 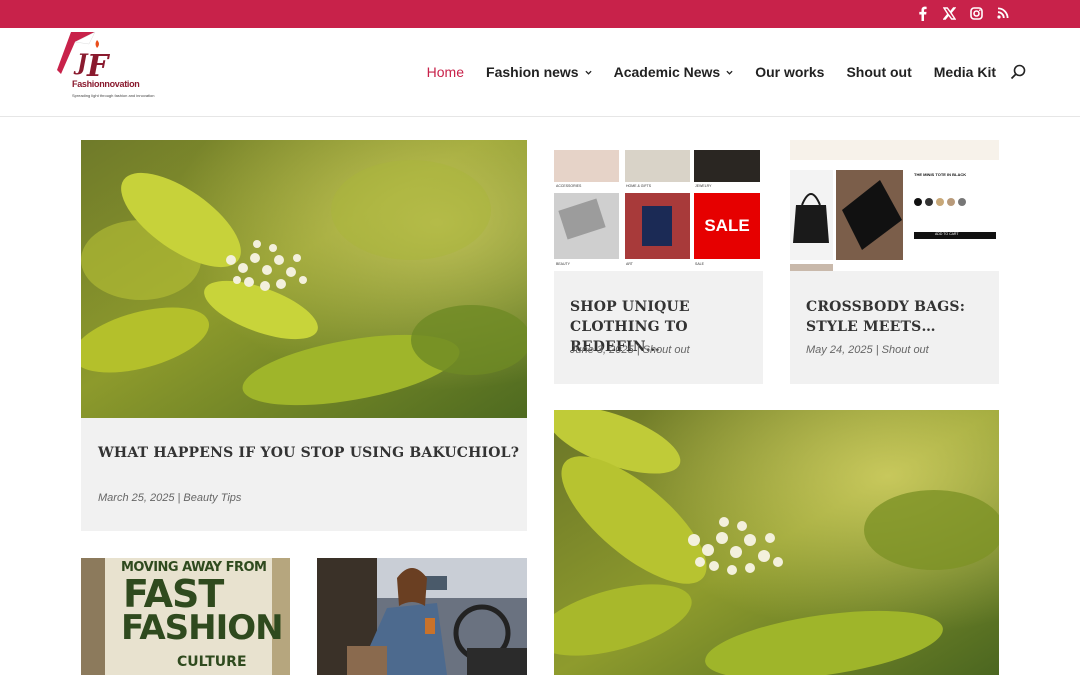 What do you see at coordinates (947, 234) in the screenshot?
I see `thumb-add-to-cart: ADD TO CART` at bounding box center [947, 234].